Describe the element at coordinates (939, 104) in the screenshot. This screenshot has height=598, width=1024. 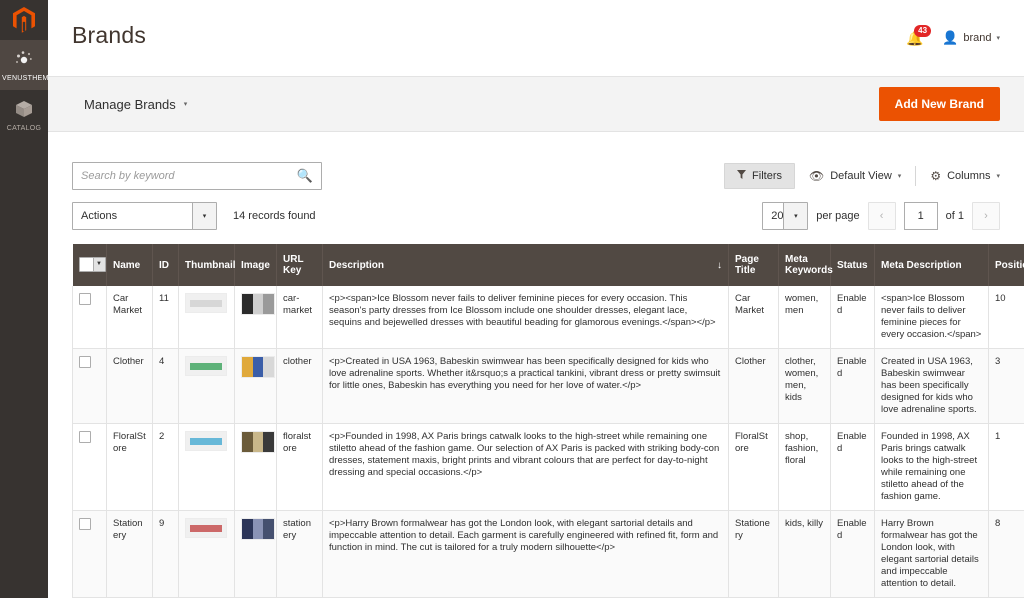
I see `add-new-brand-button: Add New Brand` at that location.